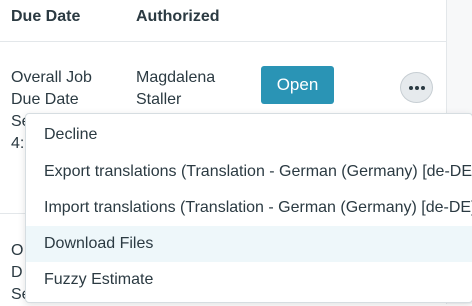  Describe the element at coordinates (178, 17) in the screenshot. I see `authorized-column-header: Authorized` at that location.